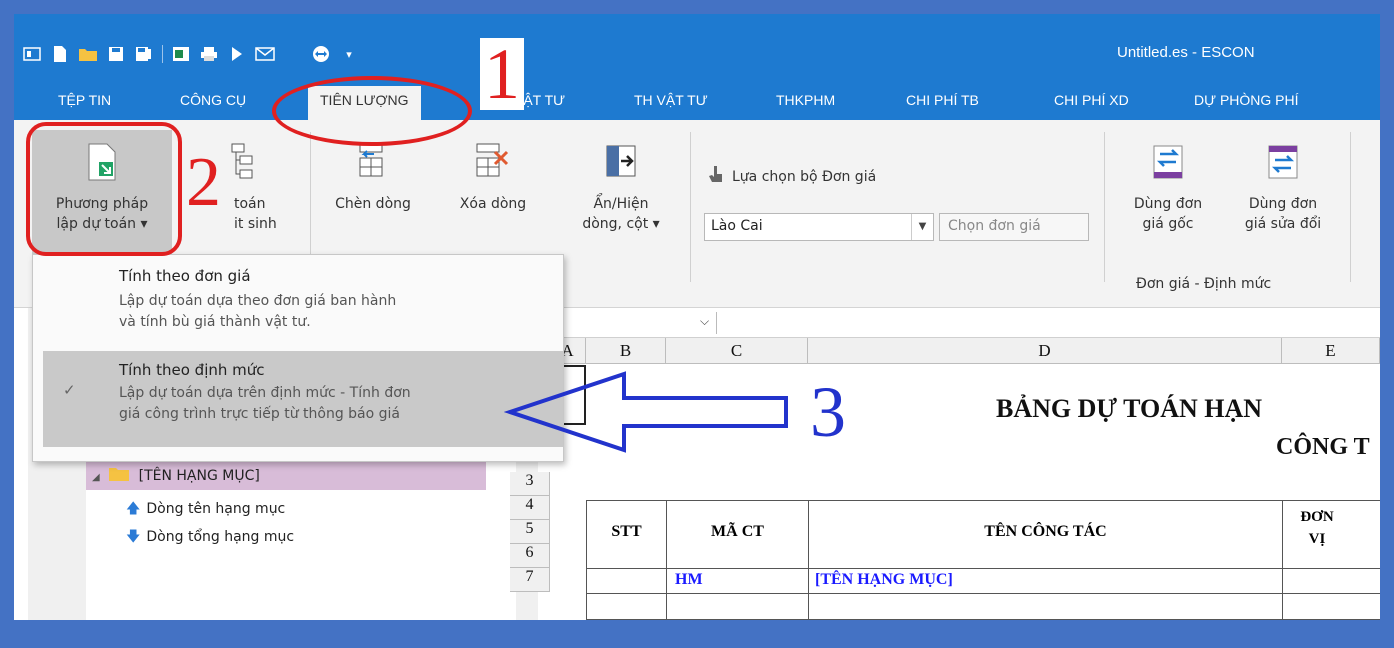 The height and width of the screenshot is (648, 1394). What do you see at coordinates (209, 54) in the screenshot?
I see `print-icon` at bounding box center [209, 54].